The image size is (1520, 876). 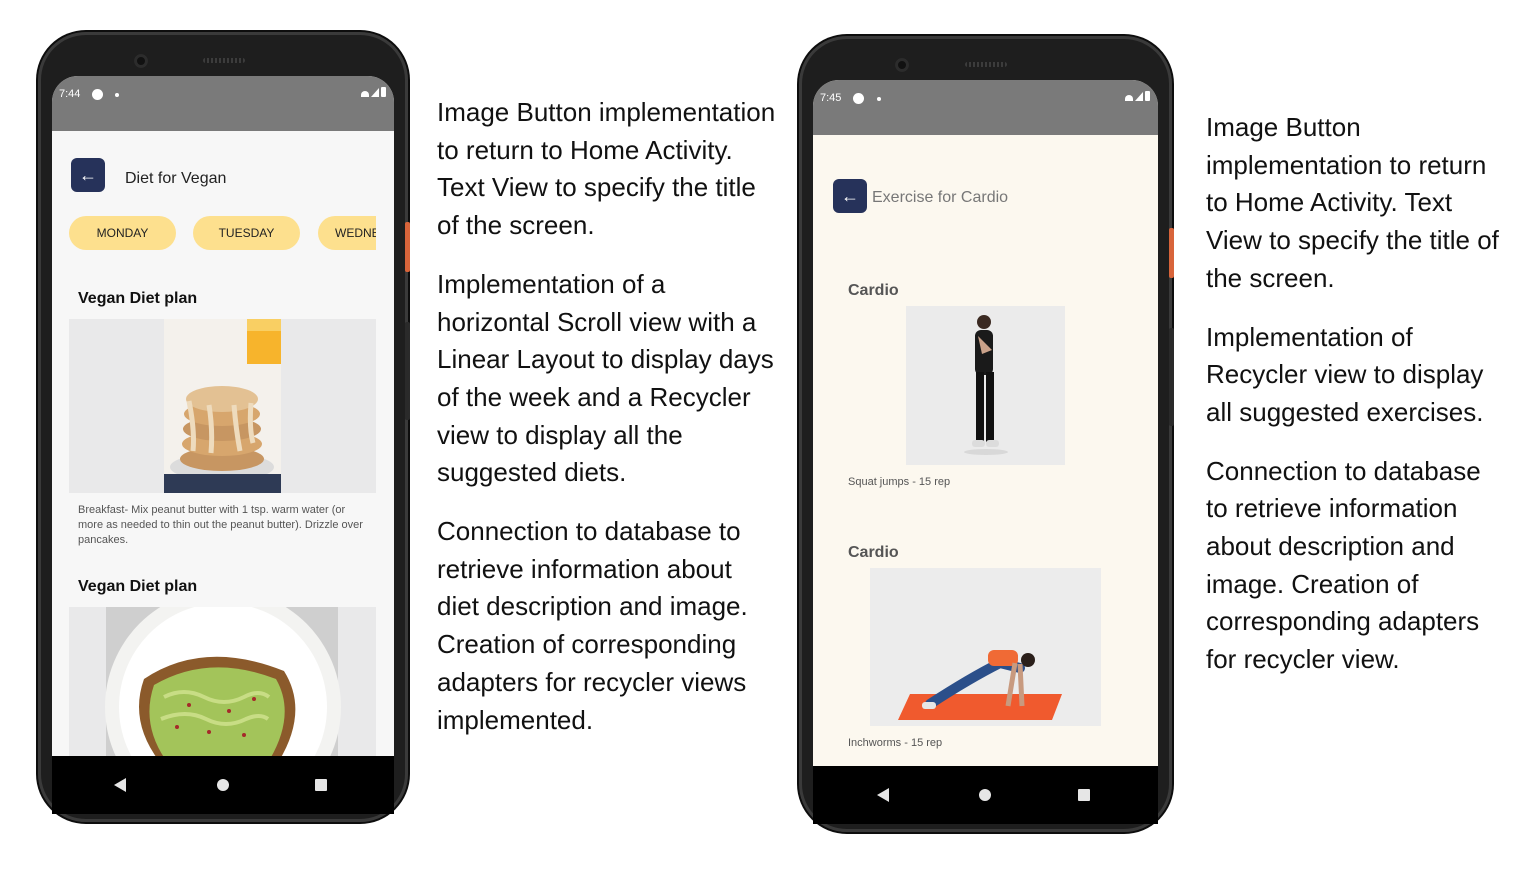 I want to click on status-bar: 7:44, so click(x=223, y=103).